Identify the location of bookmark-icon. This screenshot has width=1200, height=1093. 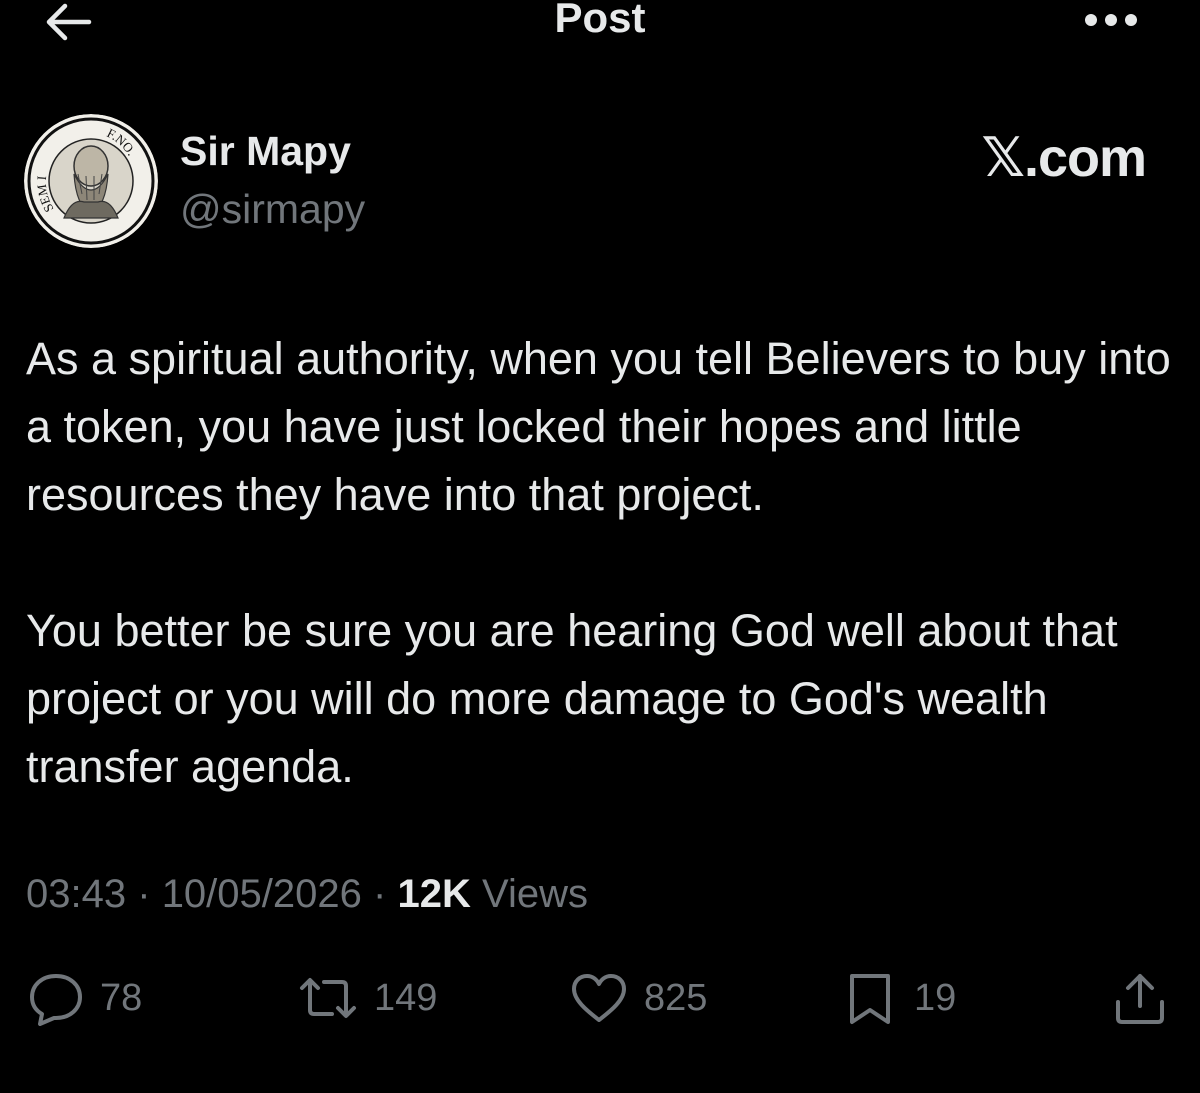
(870, 998).